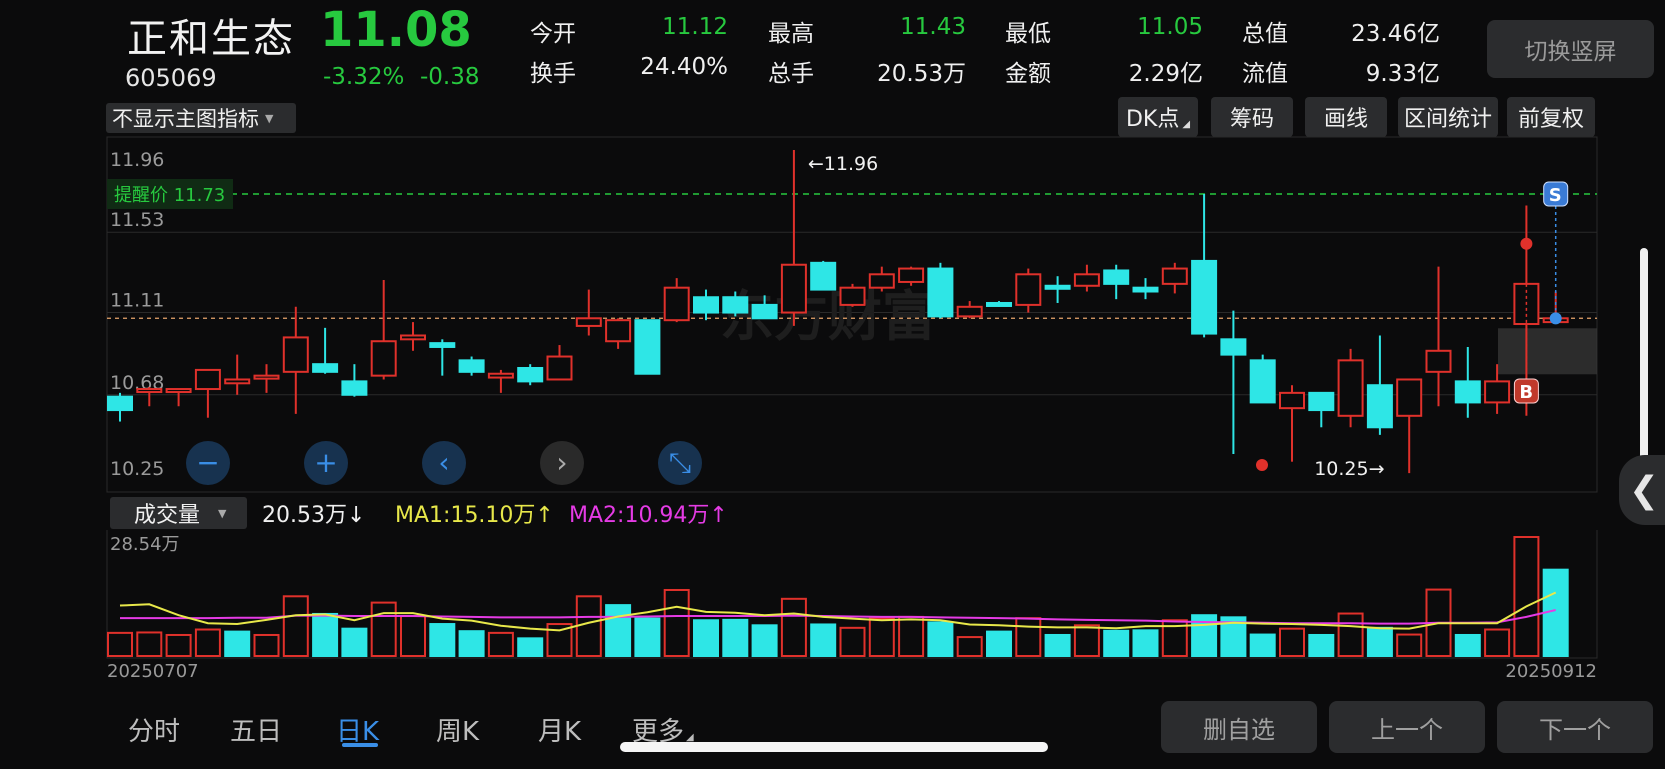  What do you see at coordinates (1642, 490) in the screenshot?
I see `collapse-panel-tab: ❮` at bounding box center [1642, 490].